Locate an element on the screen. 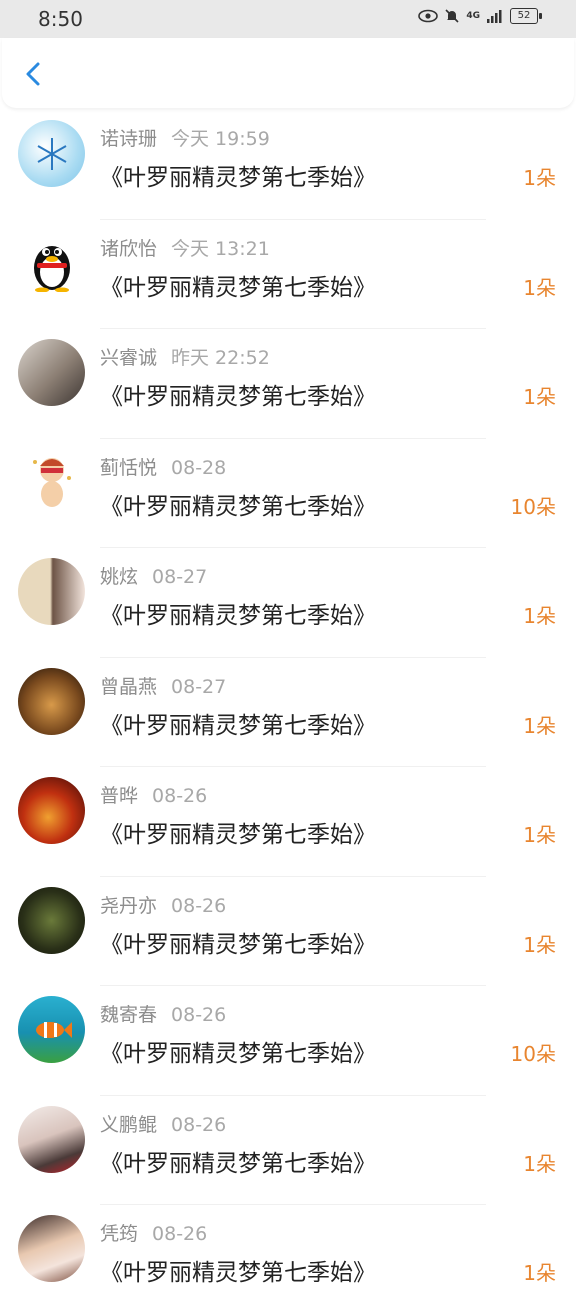 The width and height of the screenshot is (576, 1315). plant-avatar is located at coordinates (51, 920).